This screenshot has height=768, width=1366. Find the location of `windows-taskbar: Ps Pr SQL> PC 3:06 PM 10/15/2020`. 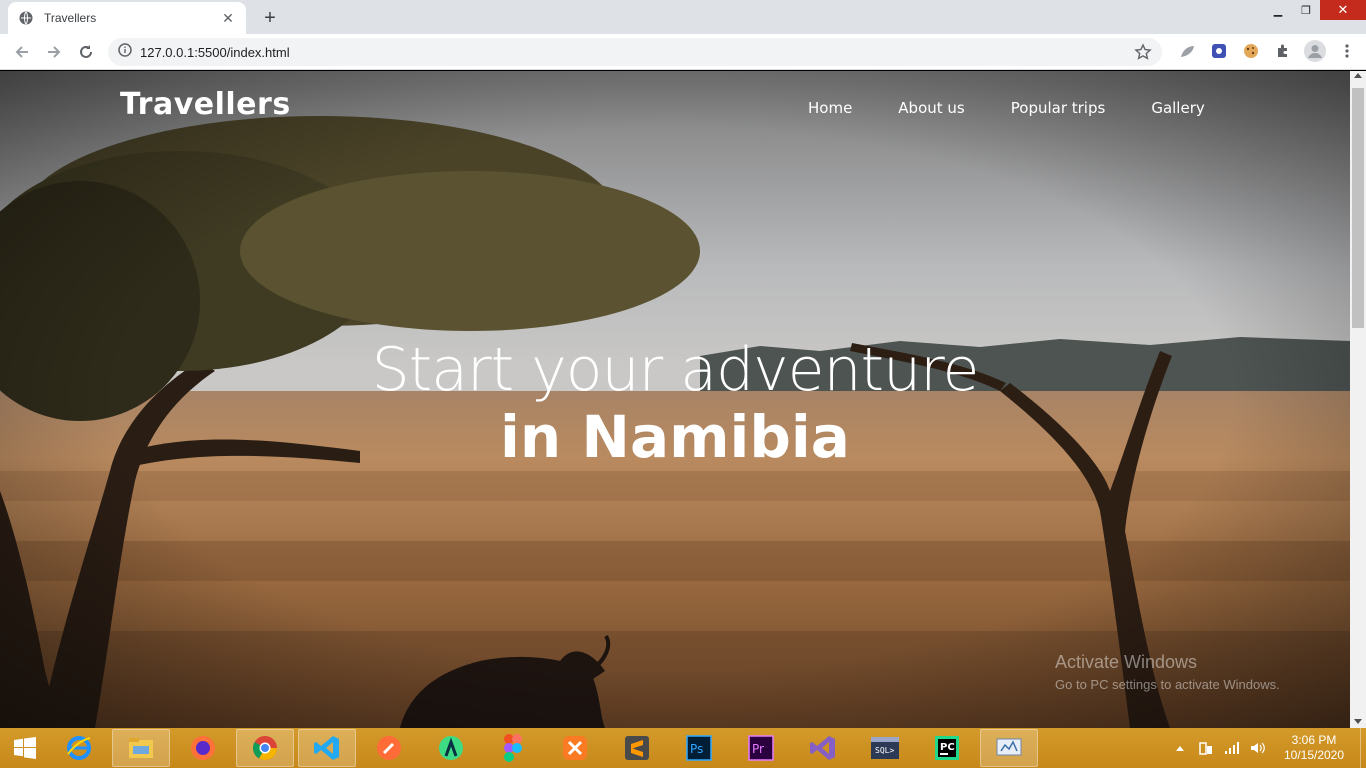

windows-taskbar: Ps Pr SQL> PC 3:06 PM 10/15/2020 is located at coordinates (683, 748).